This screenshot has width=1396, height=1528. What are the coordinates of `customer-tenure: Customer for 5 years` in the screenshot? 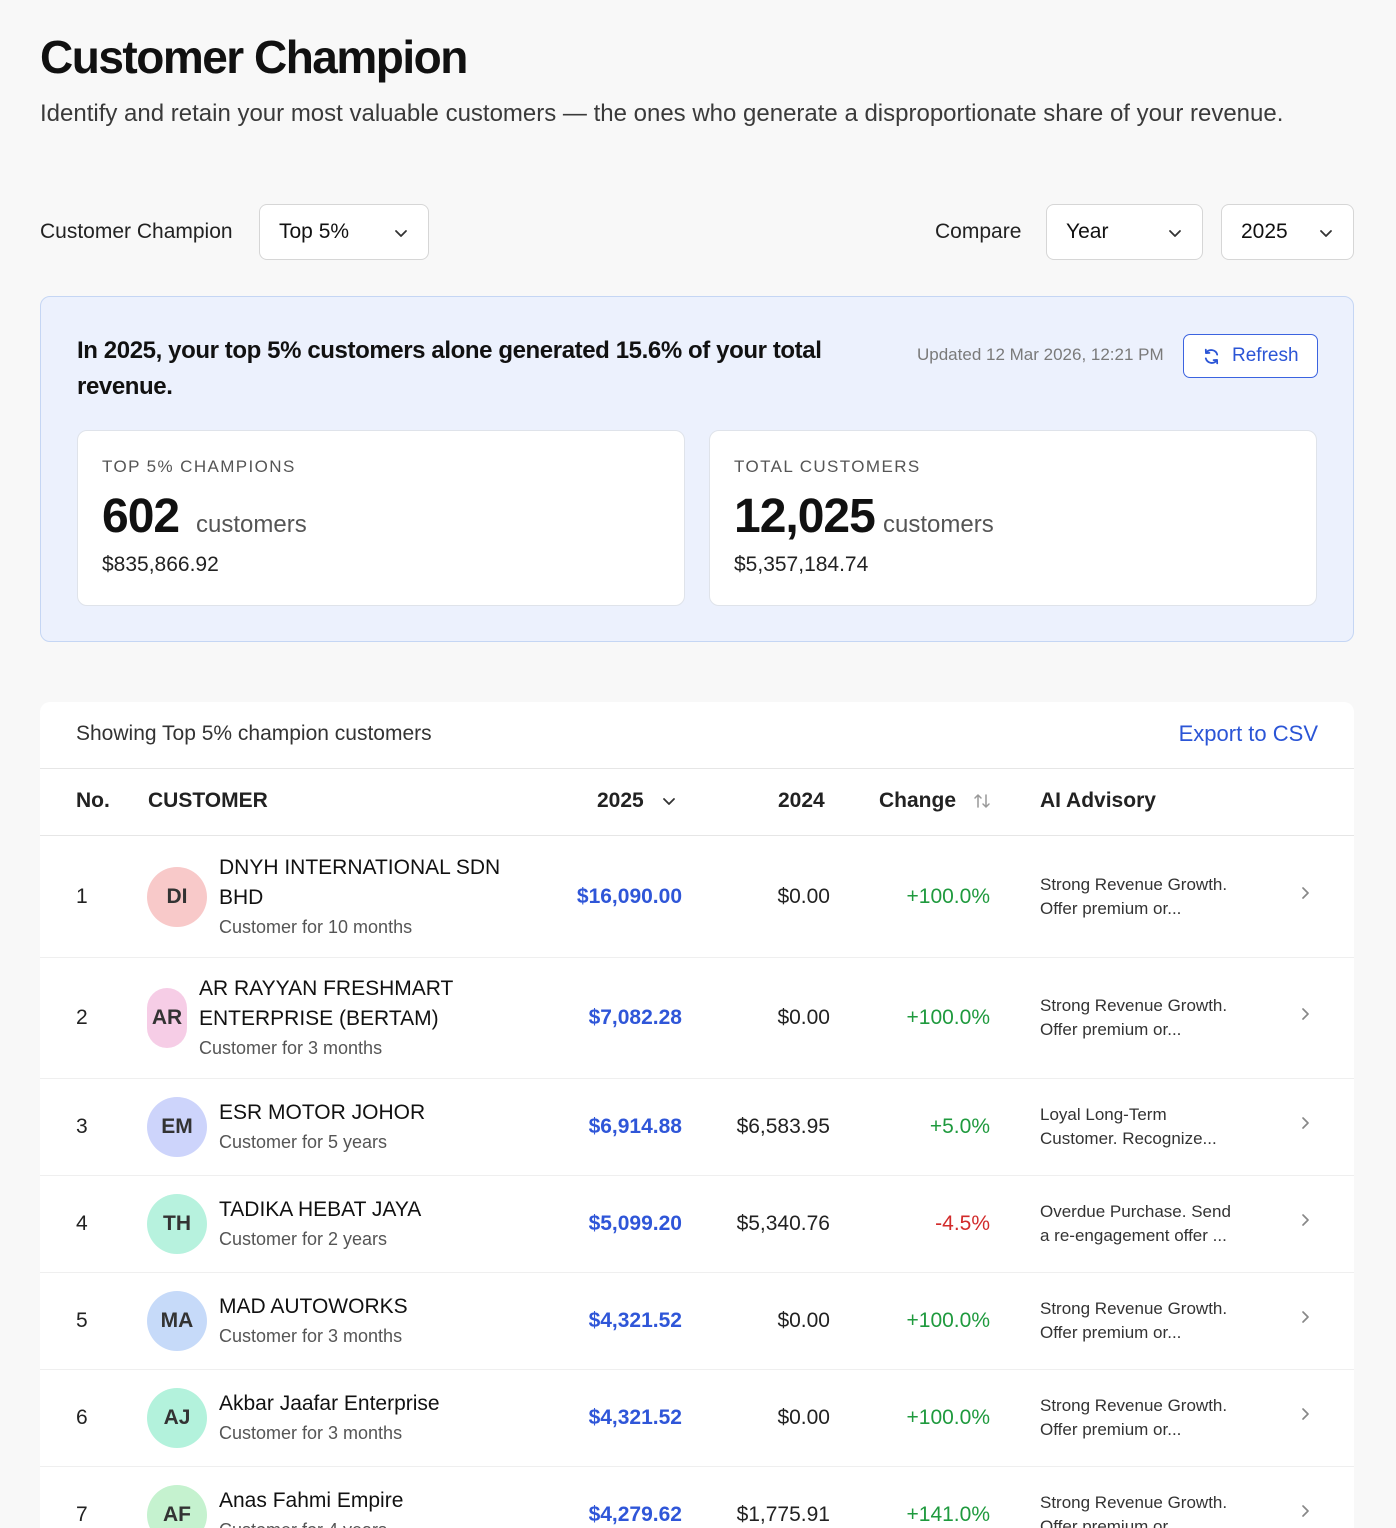 It's located at (303, 1141).